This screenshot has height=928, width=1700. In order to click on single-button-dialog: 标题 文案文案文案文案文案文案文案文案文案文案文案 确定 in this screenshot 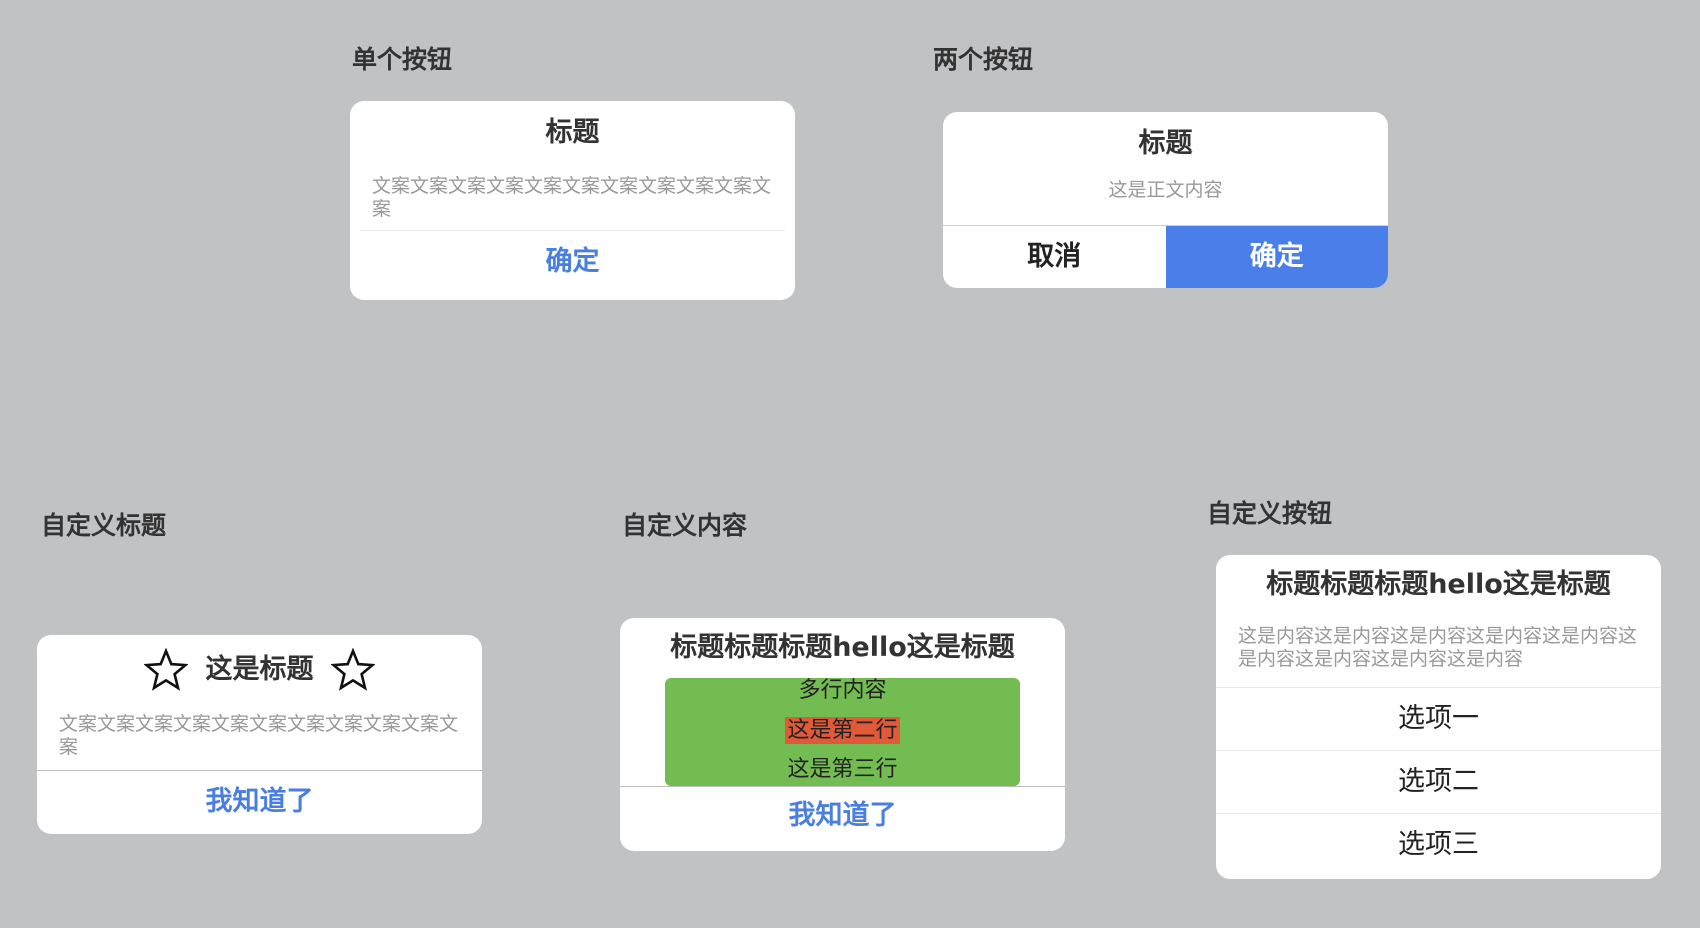, I will do `click(572, 200)`.